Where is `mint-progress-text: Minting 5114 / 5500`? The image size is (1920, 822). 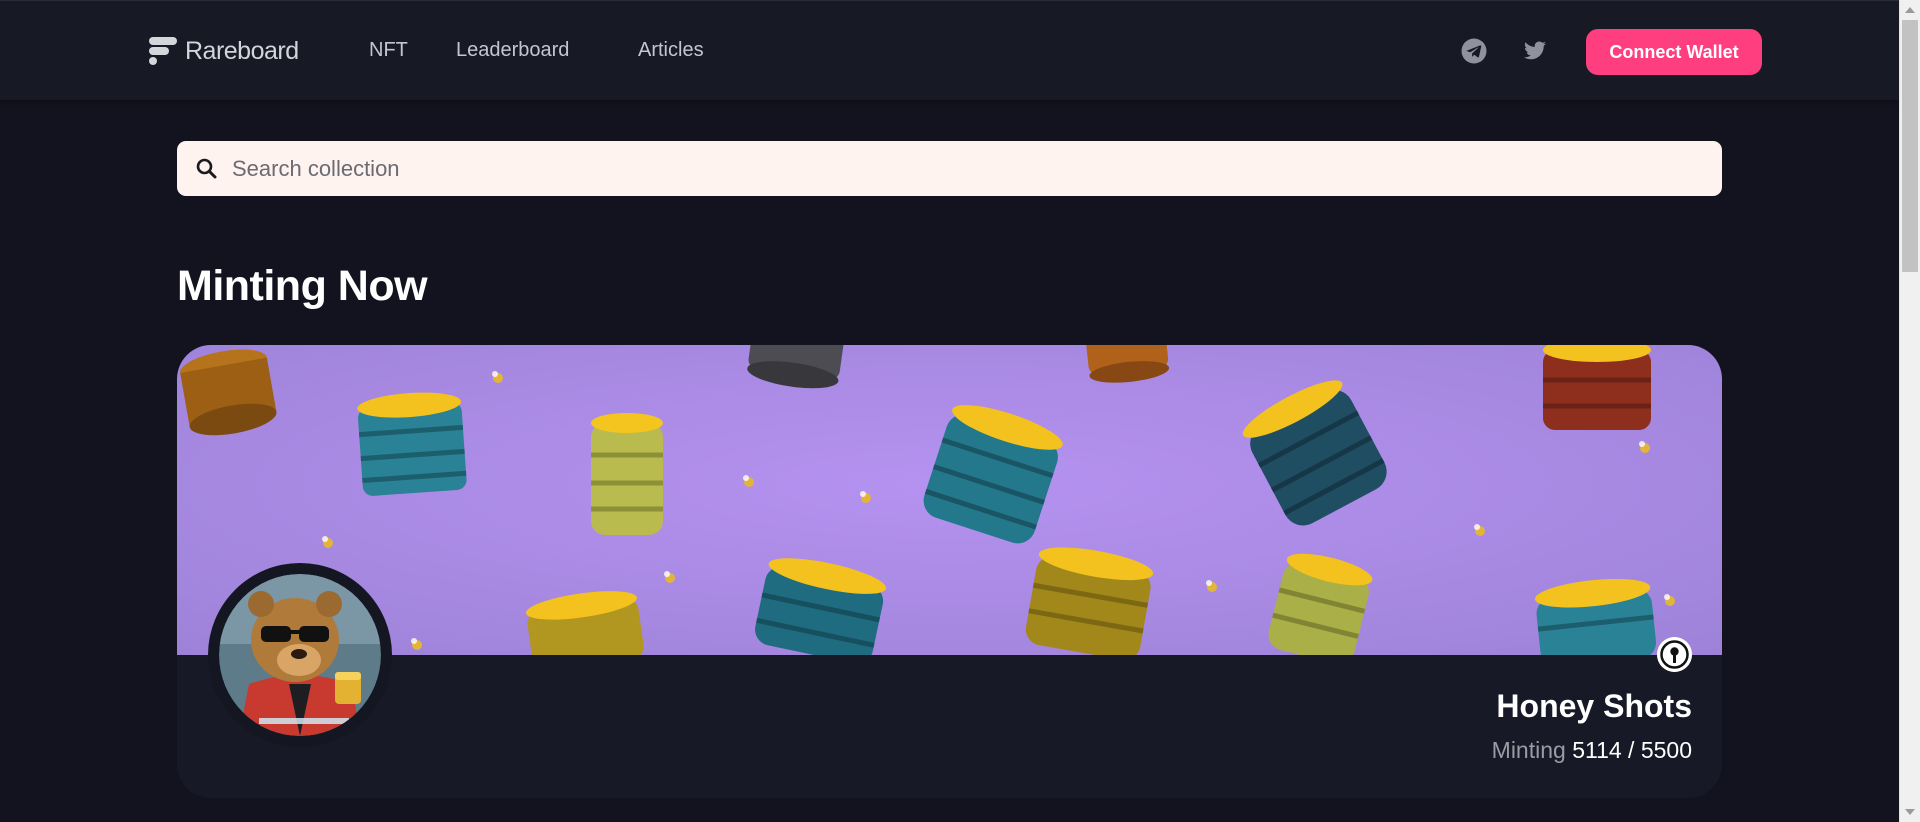 mint-progress-text: Minting 5114 / 5500 is located at coordinates (1592, 750).